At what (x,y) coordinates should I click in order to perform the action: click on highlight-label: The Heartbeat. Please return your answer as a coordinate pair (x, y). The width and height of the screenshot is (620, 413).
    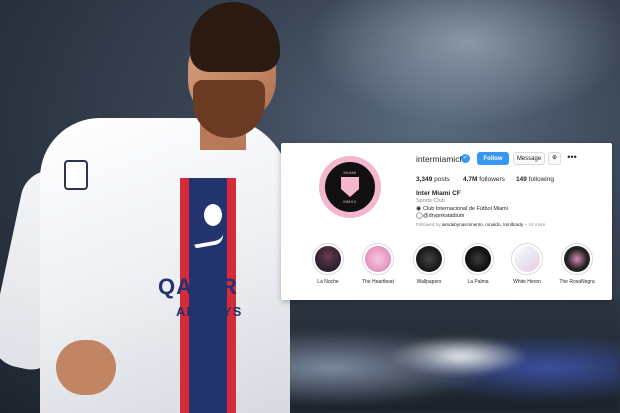
    Looking at the image, I should click on (378, 282).